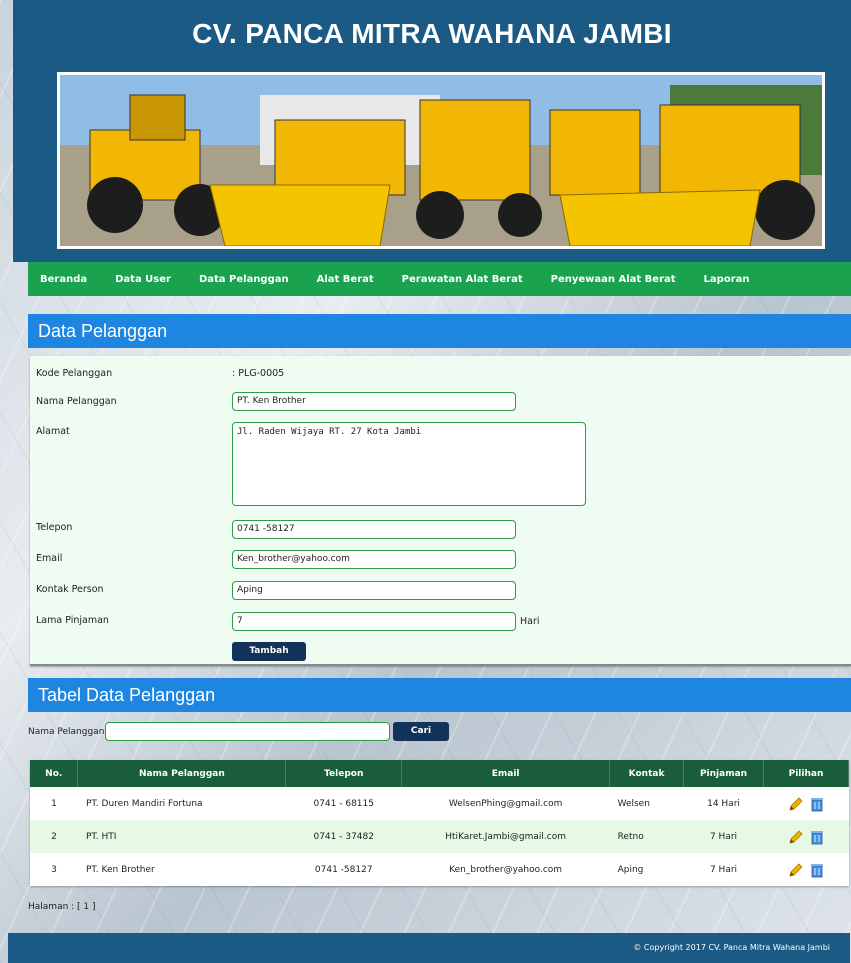  What do you see at coordinates (62, 907) in the screenshot?
I see `pagination: Halaman : [ 1 ]` at bounding box center [62, 907].